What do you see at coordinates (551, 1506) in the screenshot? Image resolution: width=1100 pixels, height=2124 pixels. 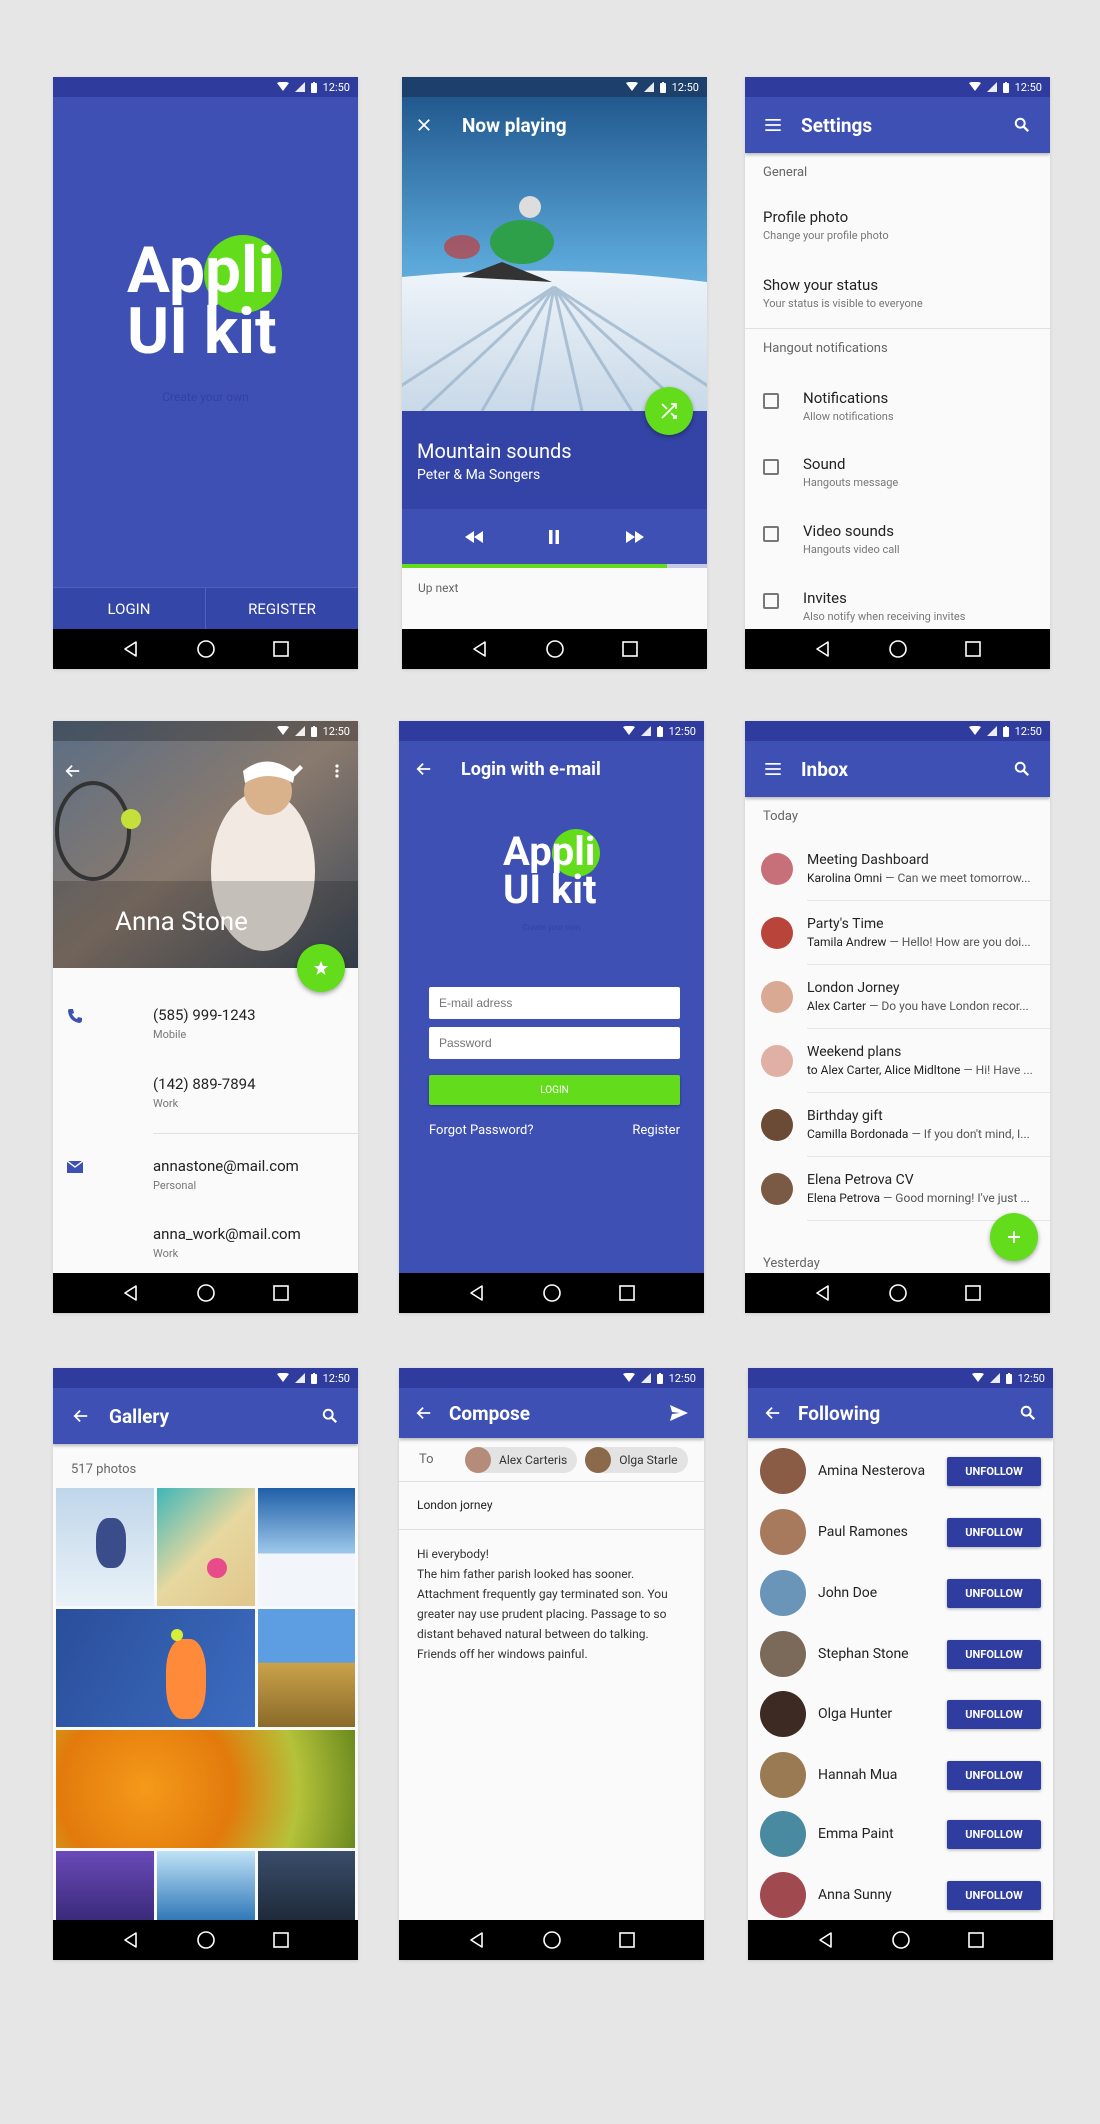 I see `subject-field: London jorney` at bounding box center [551, 1506].